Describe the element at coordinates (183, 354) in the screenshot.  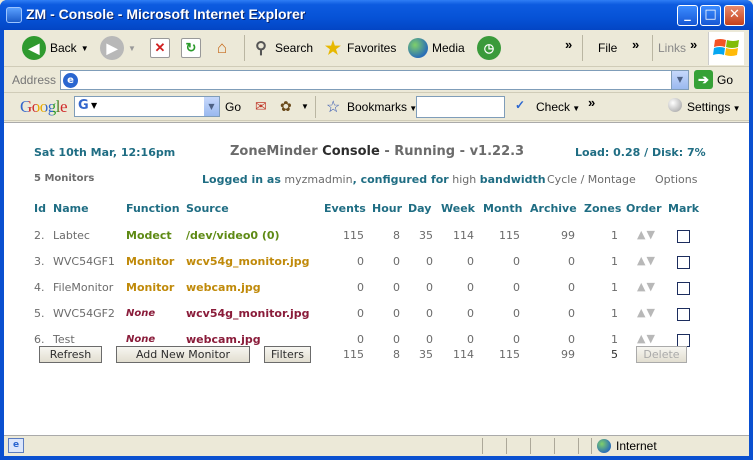
I see `add-new-monitor-button: Add New Monitor` at that location.